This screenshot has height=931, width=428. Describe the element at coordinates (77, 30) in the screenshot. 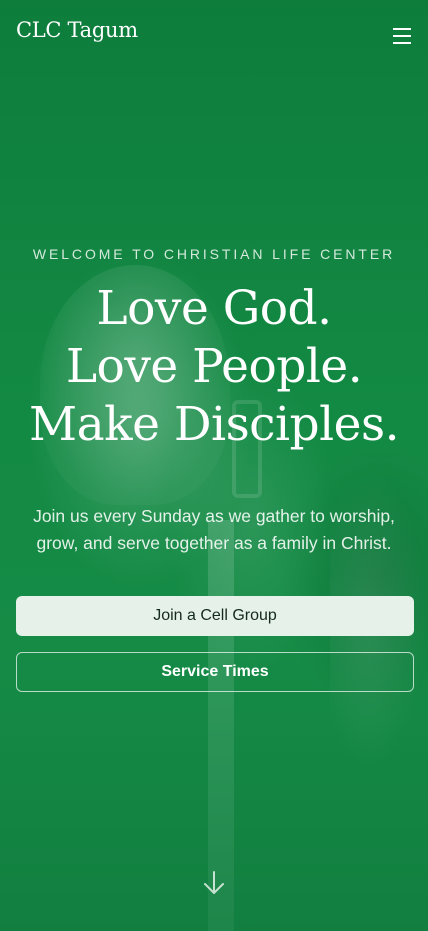

I see `site-logo: CLC Tagum` at that location.